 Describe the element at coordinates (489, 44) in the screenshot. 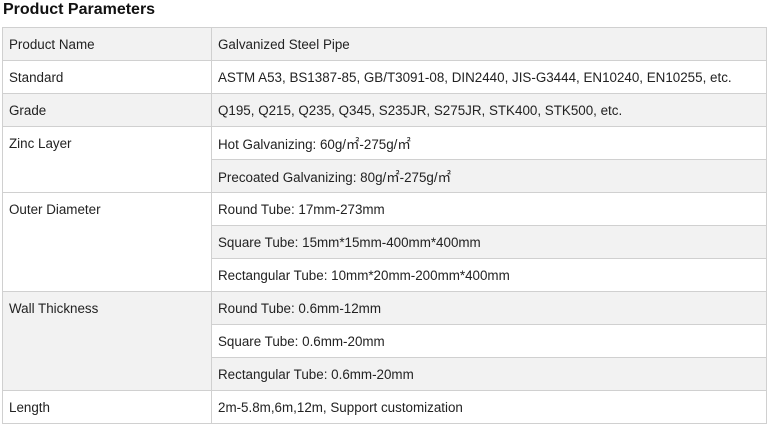

I see `param-value-product-name: Galvanized Steel Pipe` at that location.